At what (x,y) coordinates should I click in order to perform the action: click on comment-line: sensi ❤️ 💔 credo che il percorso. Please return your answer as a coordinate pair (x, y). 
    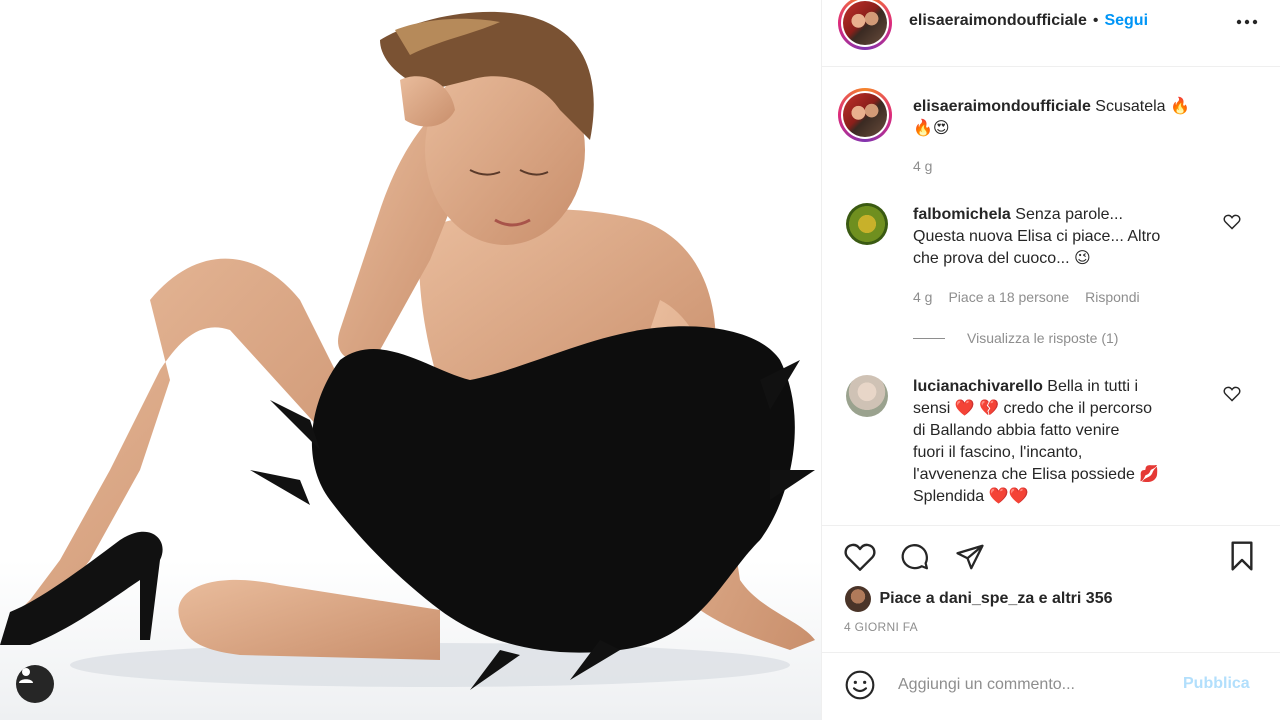
    Looking at the image, I should click on (1033, 408).